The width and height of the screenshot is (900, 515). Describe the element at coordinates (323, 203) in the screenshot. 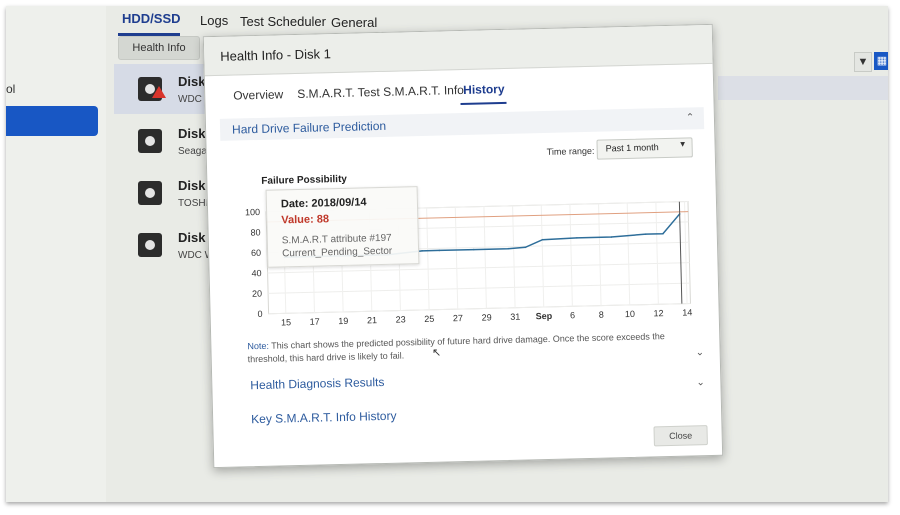

I see `tooltip-date: Date: 2018/09/14` at that location.